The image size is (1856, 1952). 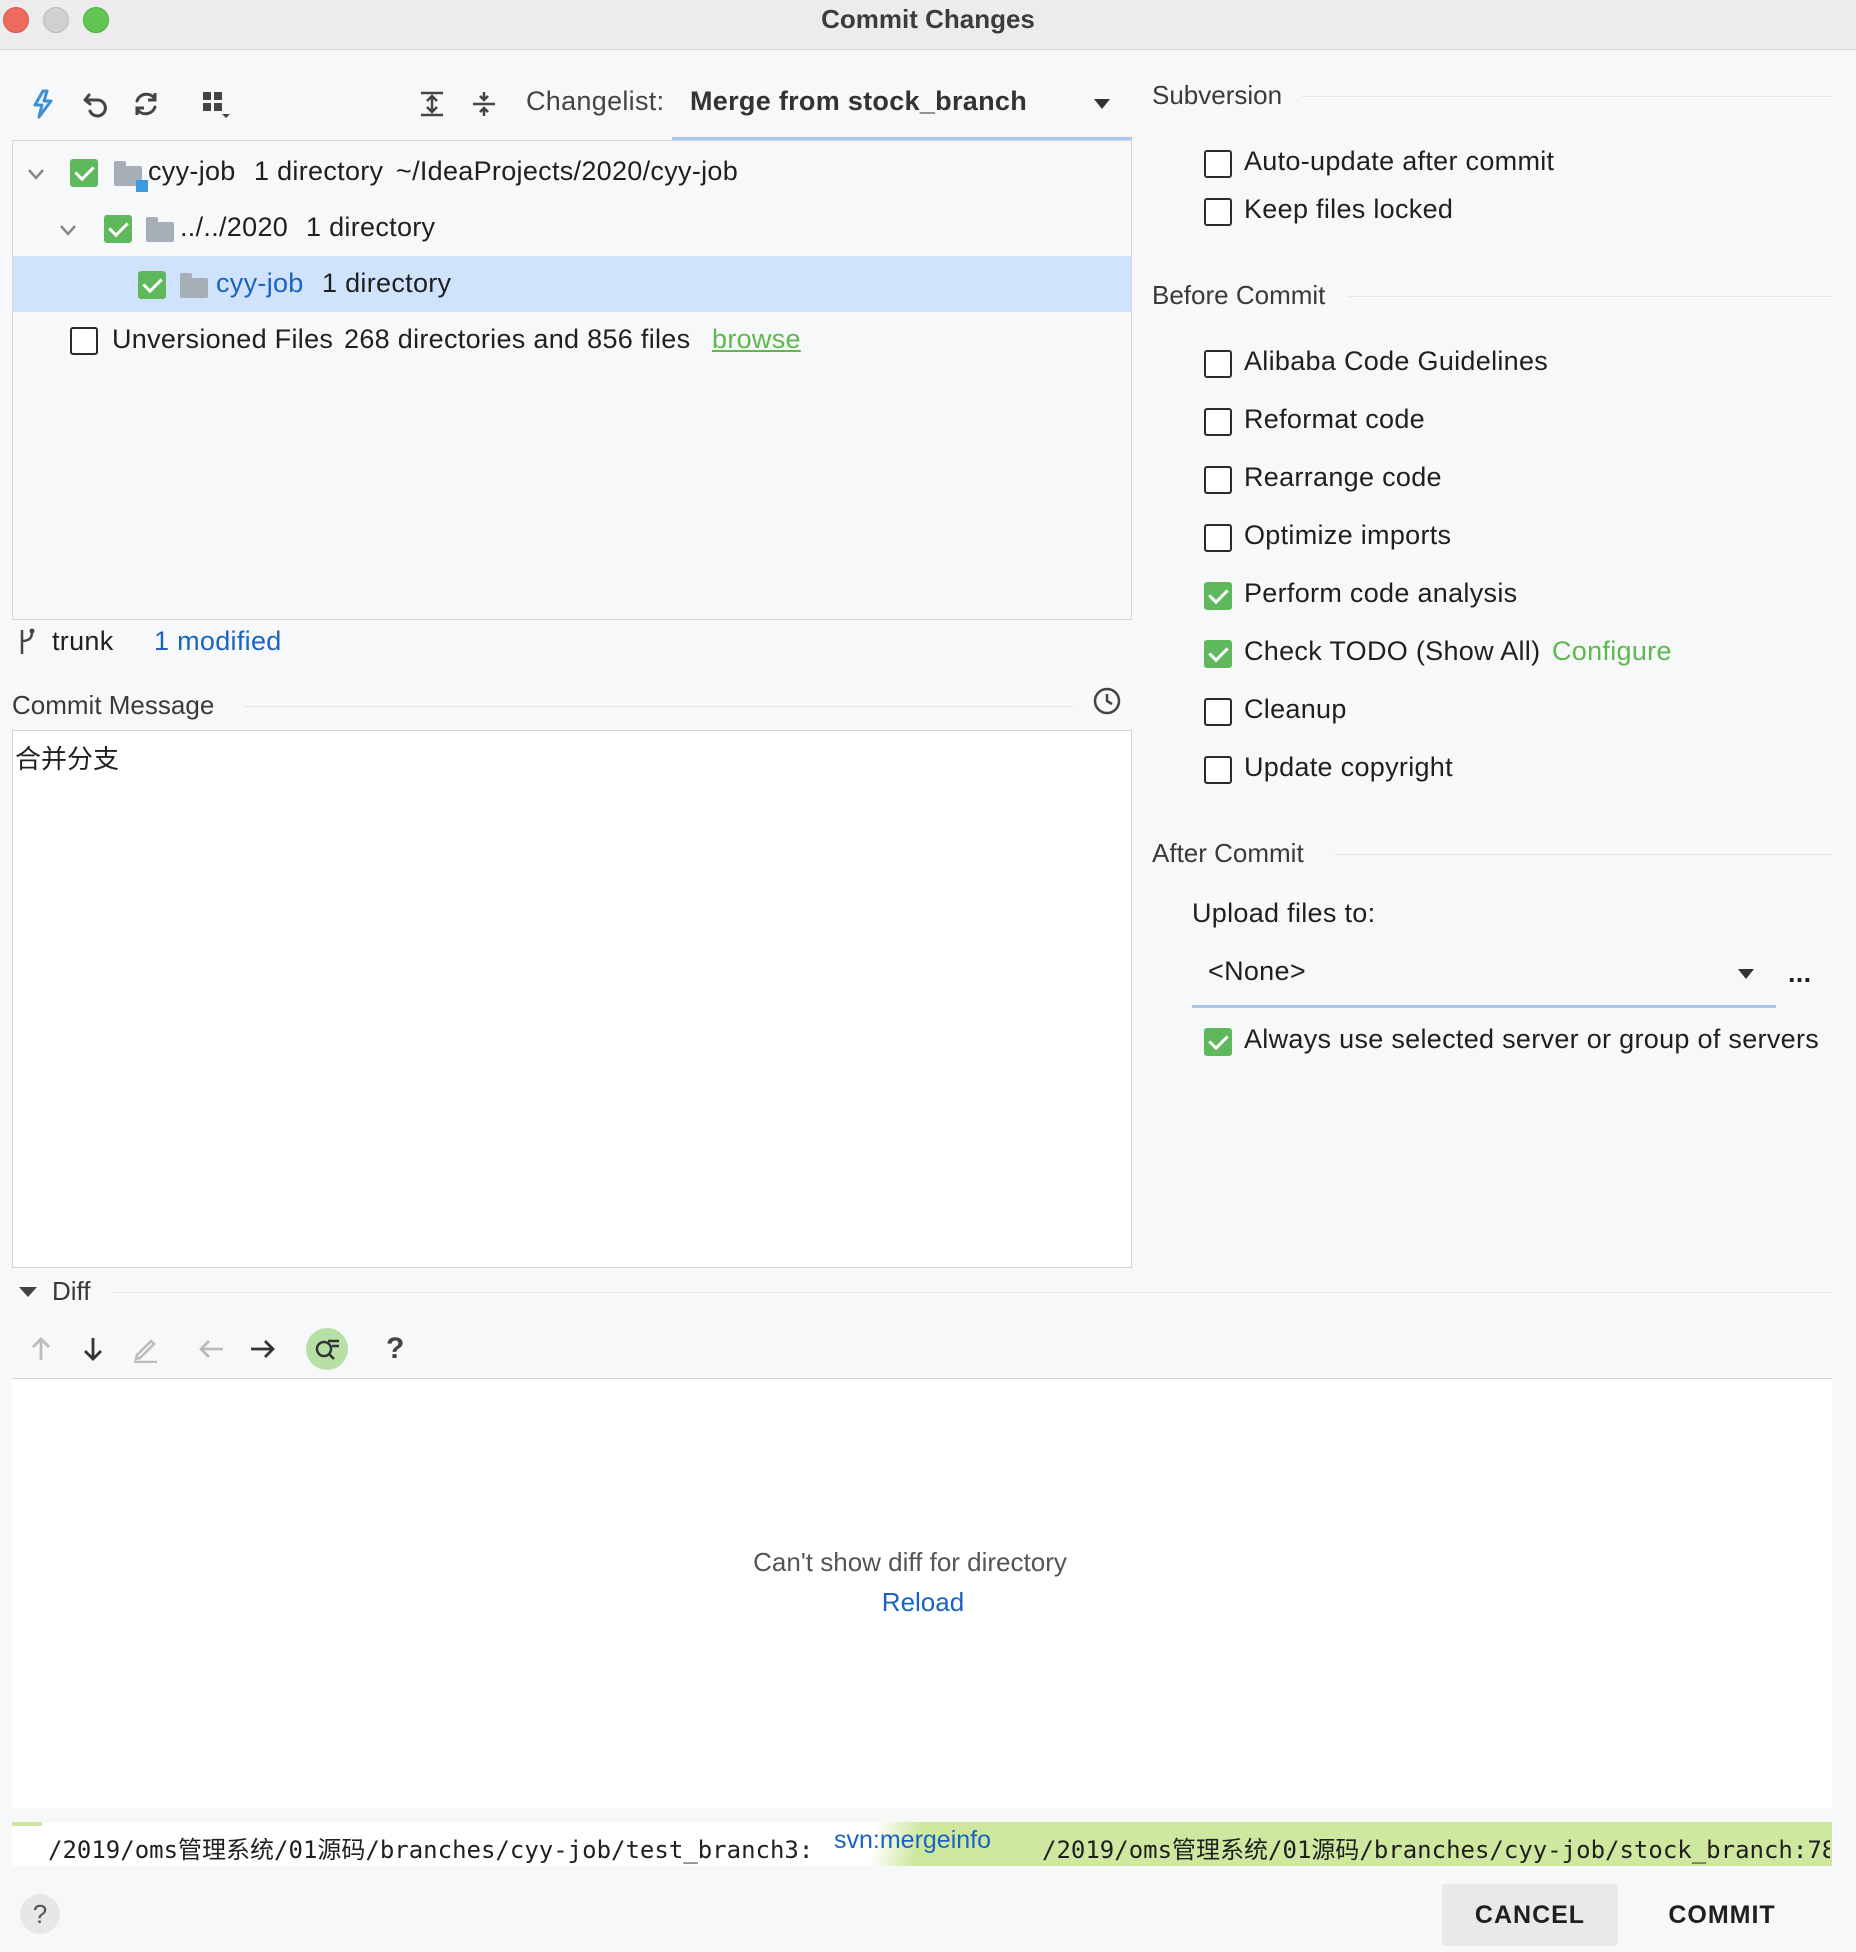 What do you see at coordinates (1218, 364) in the screenshot?
I see `alibaba-guidelines-checkbox` at bounding box center [1218, 364].